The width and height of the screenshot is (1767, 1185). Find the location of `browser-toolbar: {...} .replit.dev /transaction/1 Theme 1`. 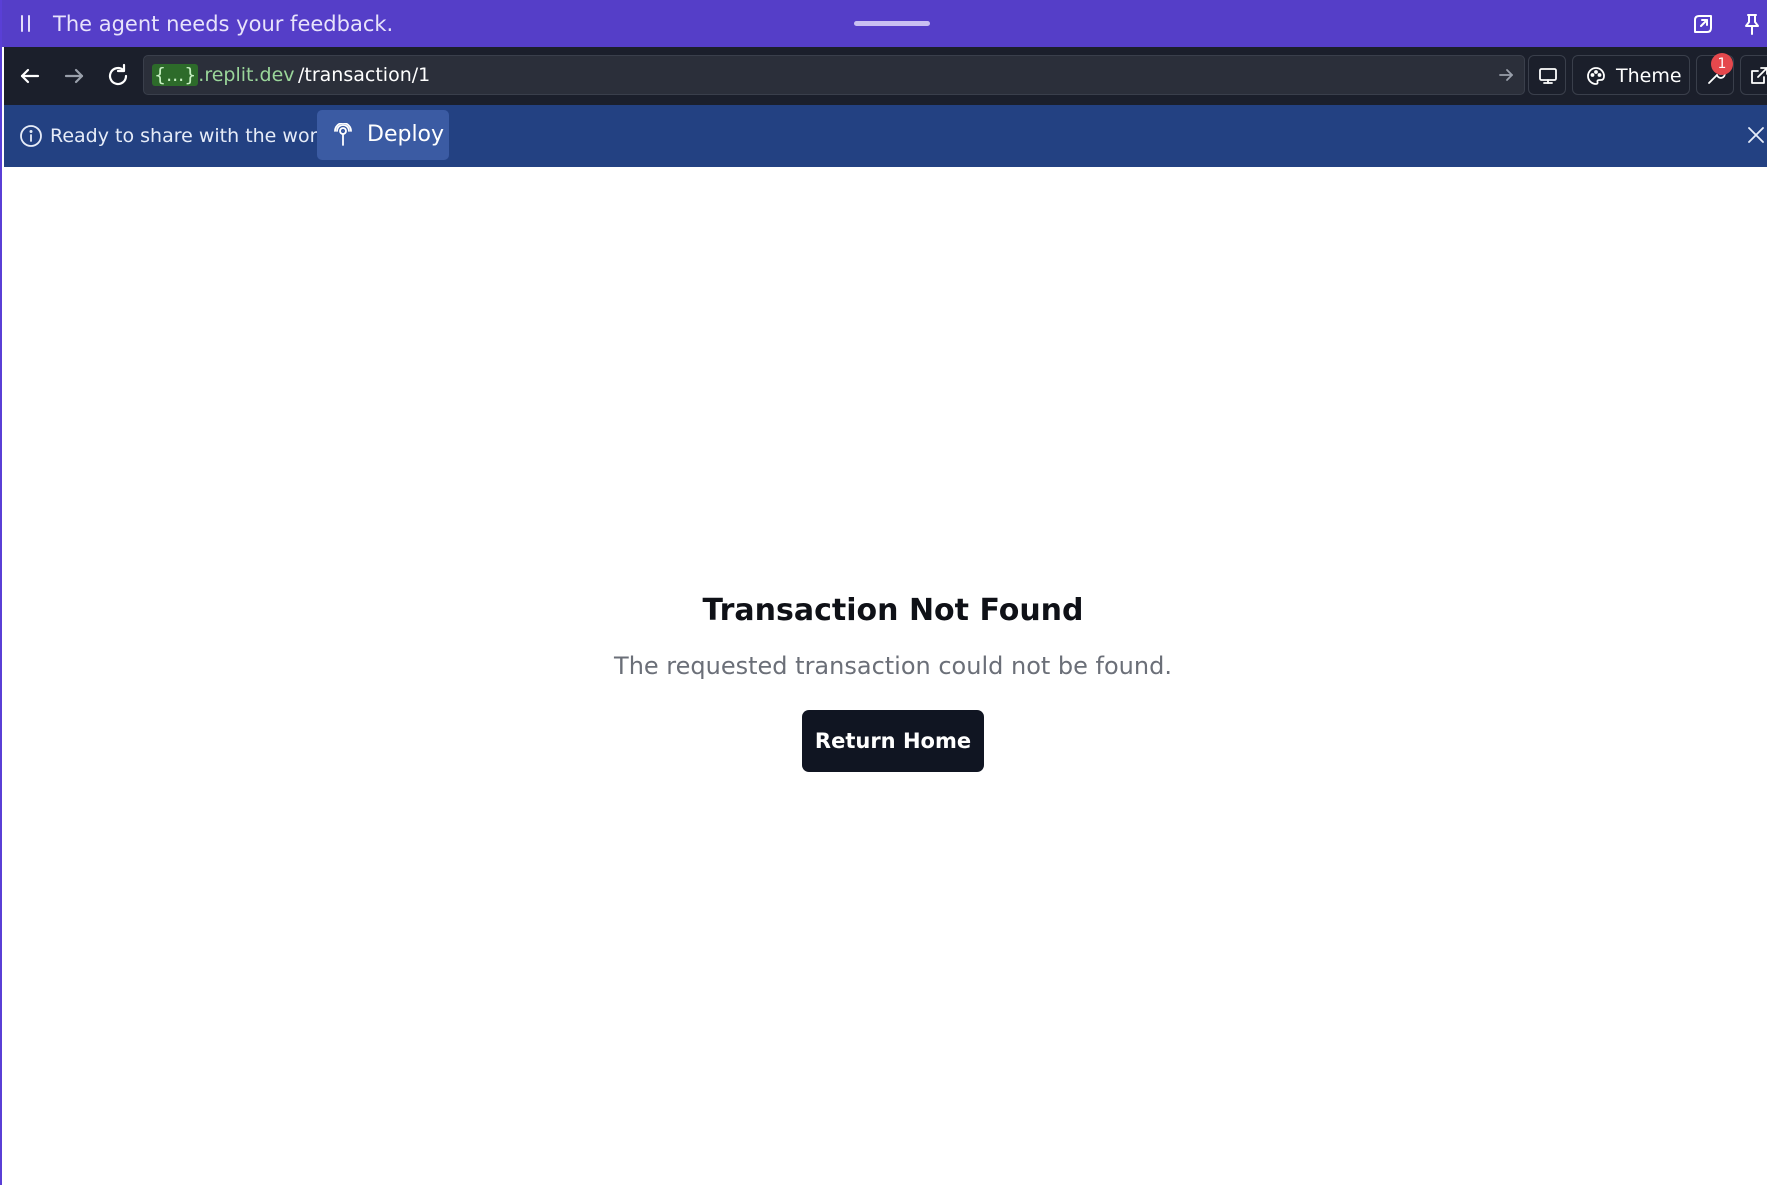

browser-toolbar: {...} .replit.dev /transaction/1 Theme 1 is located at coordinates (885, 76).